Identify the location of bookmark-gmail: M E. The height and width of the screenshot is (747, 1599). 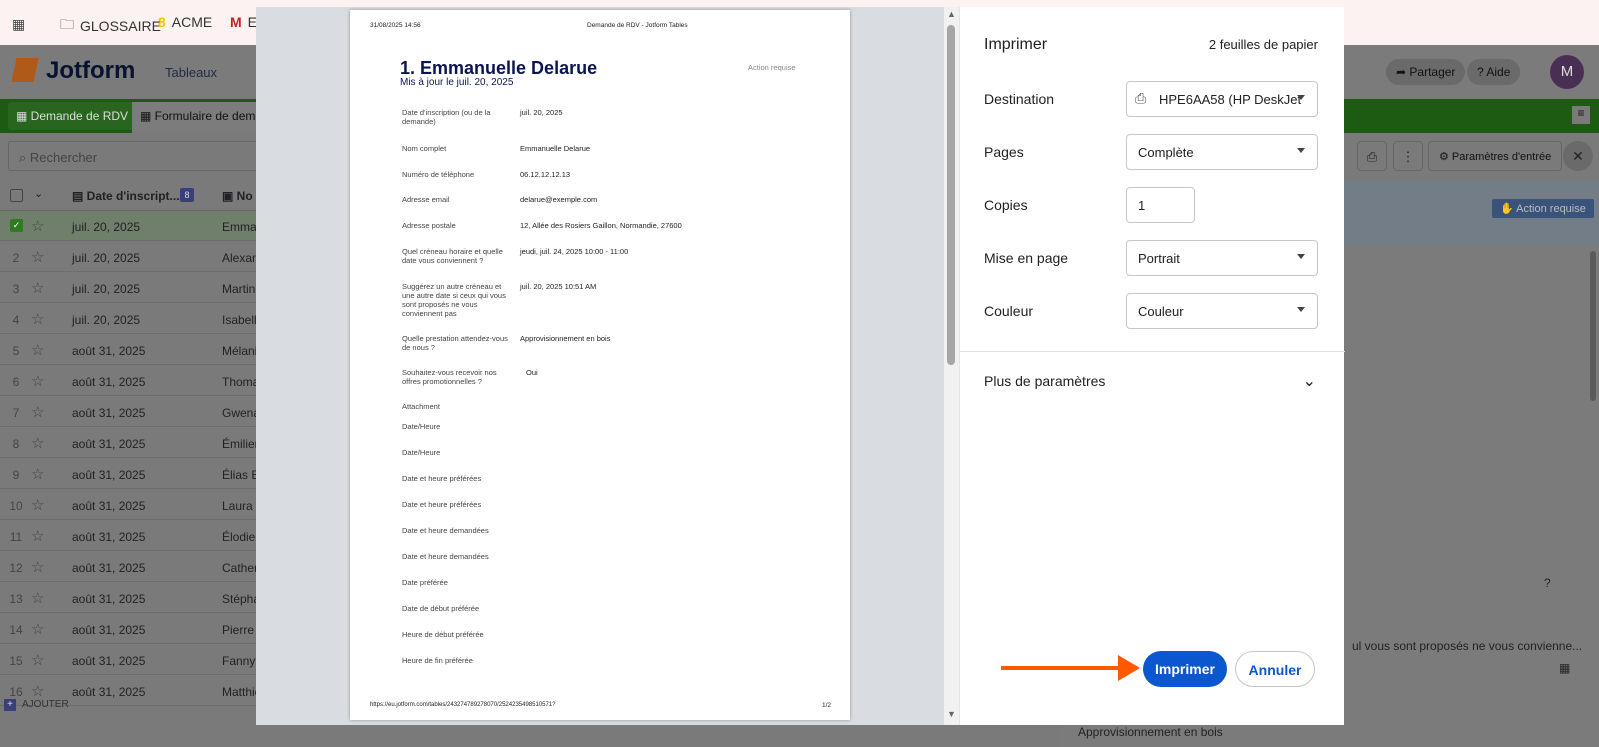
(243, 22).